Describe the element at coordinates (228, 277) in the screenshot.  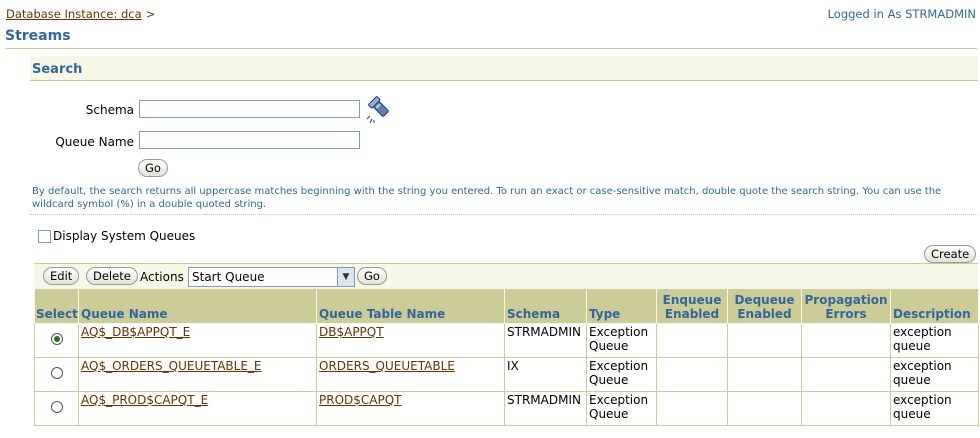
I see `actions-select-value: Start Queue` at that location.